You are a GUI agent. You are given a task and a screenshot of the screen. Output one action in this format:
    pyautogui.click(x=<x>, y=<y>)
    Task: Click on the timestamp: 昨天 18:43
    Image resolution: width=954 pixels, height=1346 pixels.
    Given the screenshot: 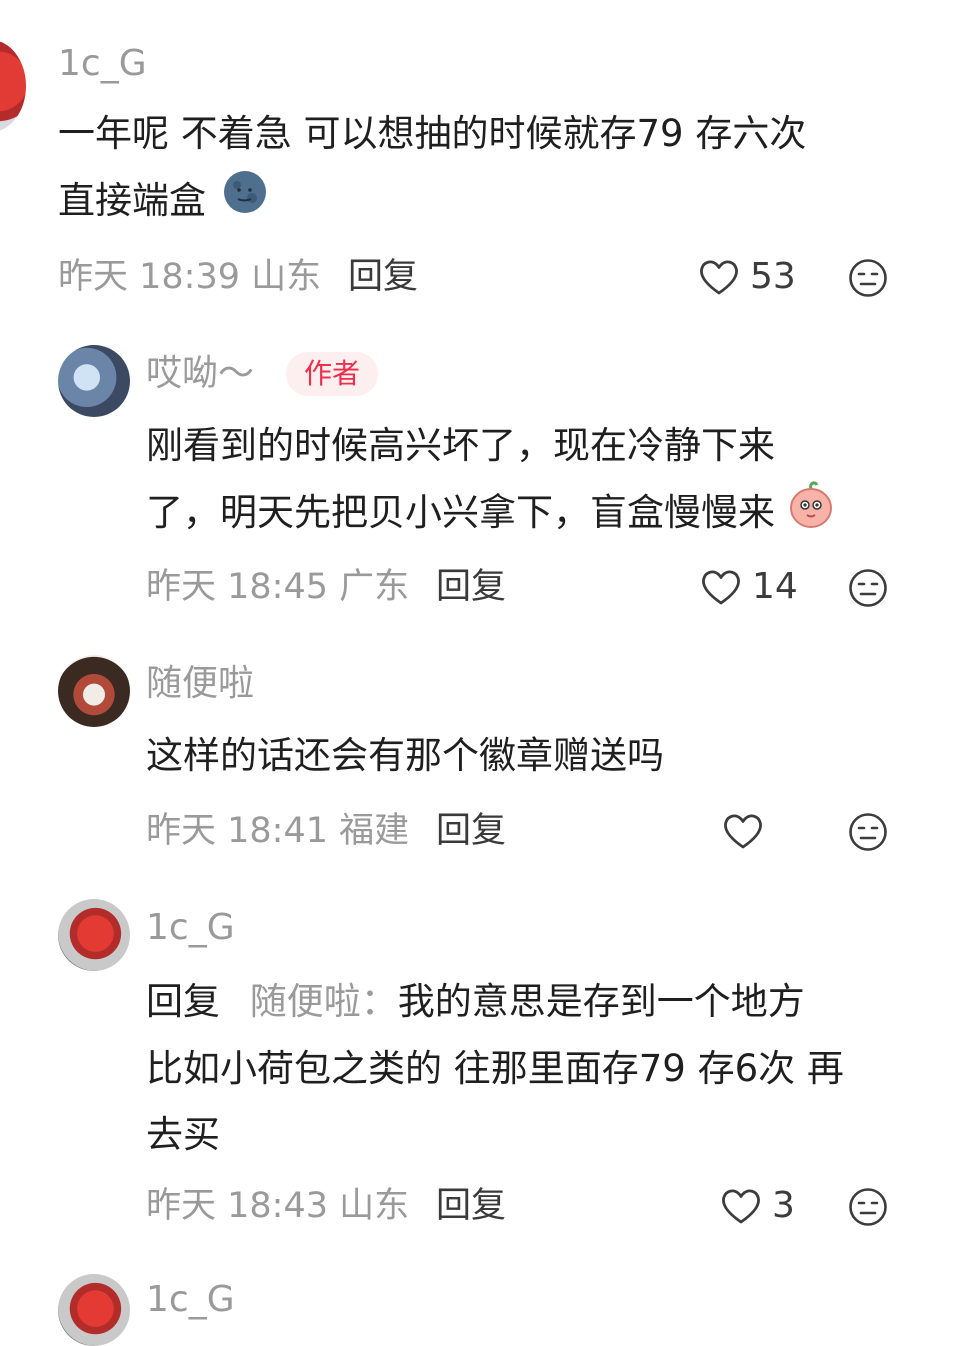 What is the action you would take?
    pyautogui.click(x=237, y=1206)
    